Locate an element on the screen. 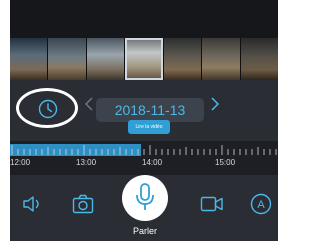 The image size is (320, 241). svg-text: A is located at coordinates (261, 205).